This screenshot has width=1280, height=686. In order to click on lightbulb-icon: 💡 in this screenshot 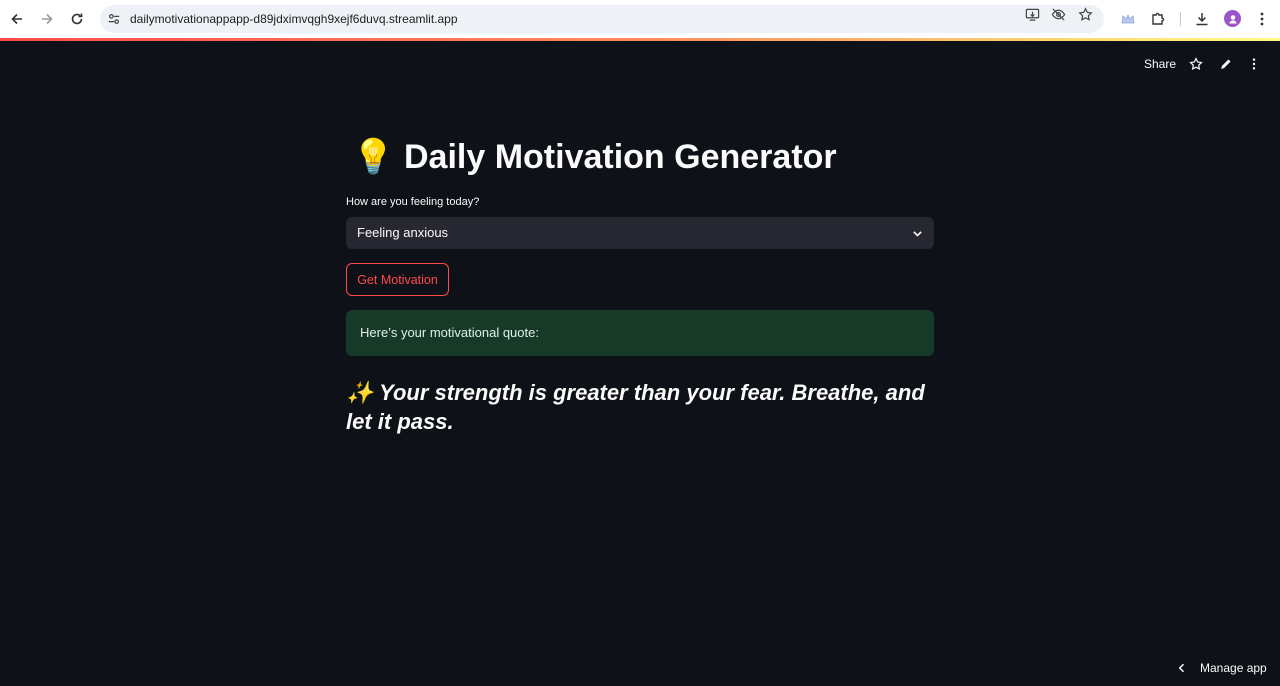, I will do `click(373, 157)`.